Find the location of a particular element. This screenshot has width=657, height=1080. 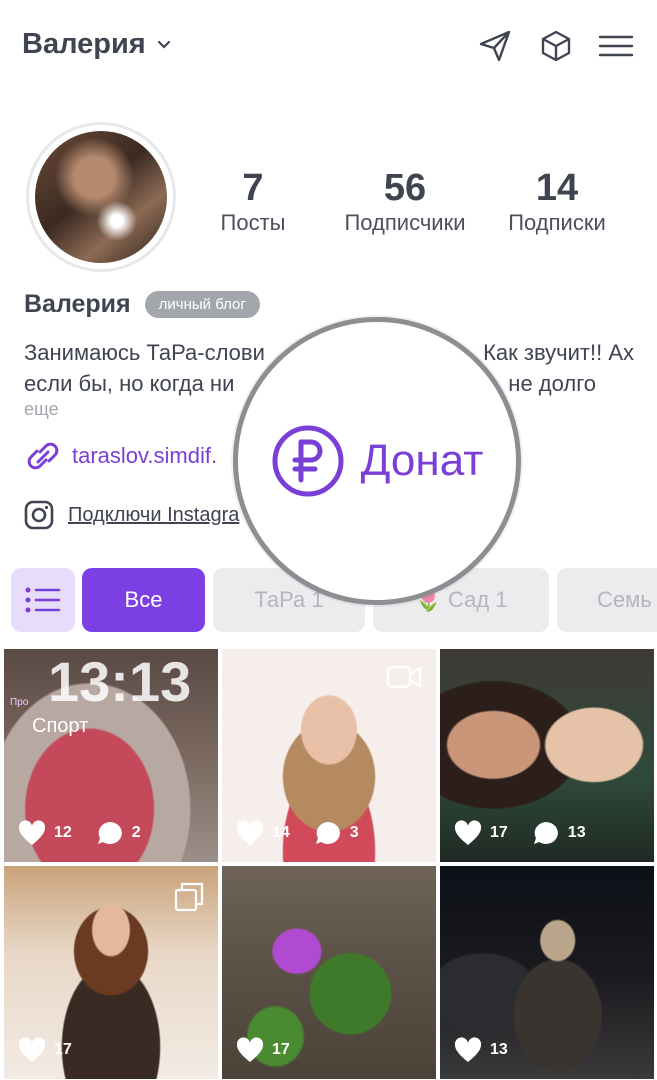

website-link-text: taraslov.simdif. is located at coordinates (145, 455).